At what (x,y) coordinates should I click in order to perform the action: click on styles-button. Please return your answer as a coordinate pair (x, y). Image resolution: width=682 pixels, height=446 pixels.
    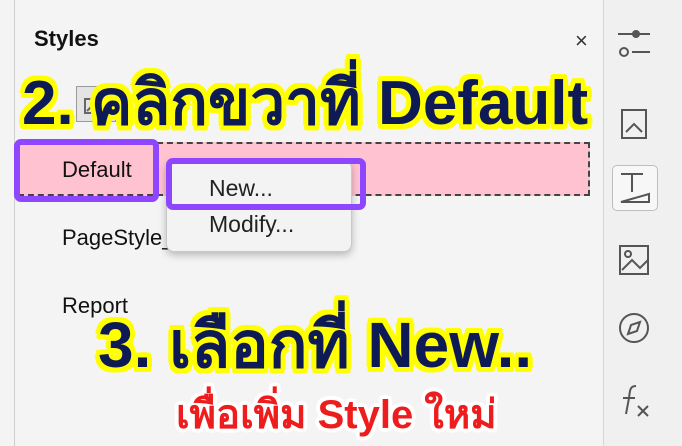
    Looking at the image, I should click on (635, 188).